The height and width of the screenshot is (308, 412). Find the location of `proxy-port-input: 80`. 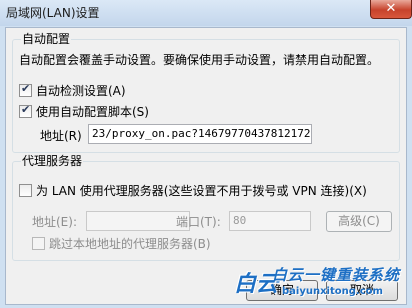

proxy-port-input: 80 is located at coordinates (270, 221).